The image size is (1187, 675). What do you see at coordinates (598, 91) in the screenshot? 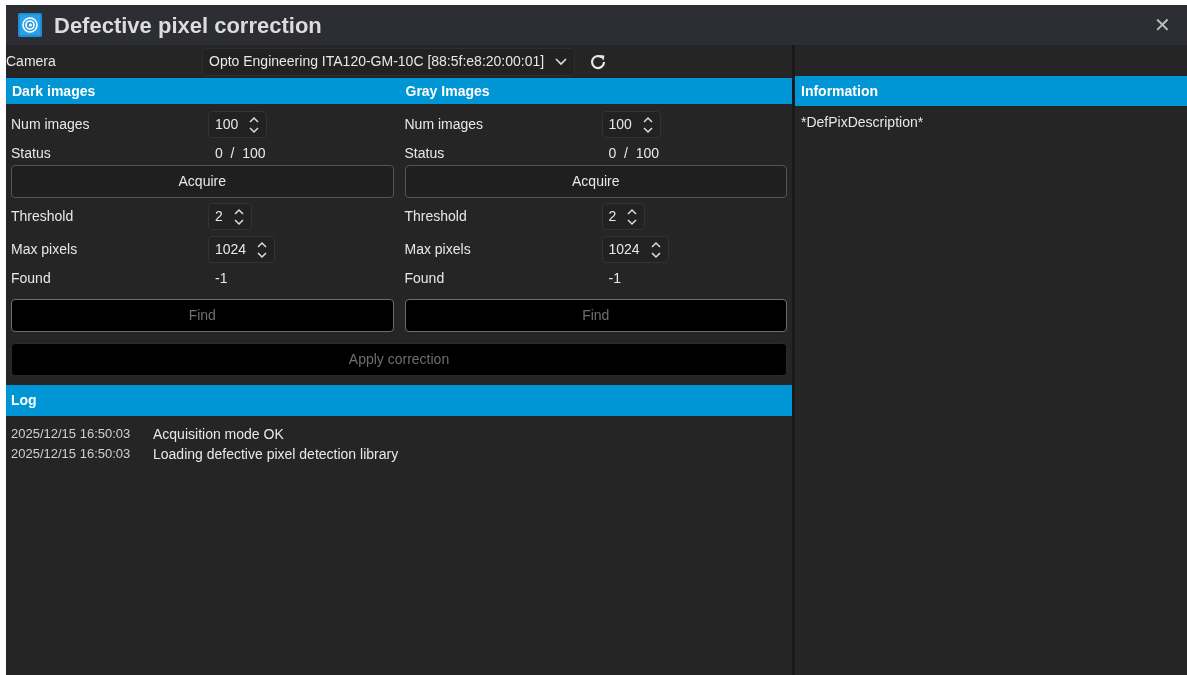
I see `section-header: Gray Images` at bounding box center [598, 91].